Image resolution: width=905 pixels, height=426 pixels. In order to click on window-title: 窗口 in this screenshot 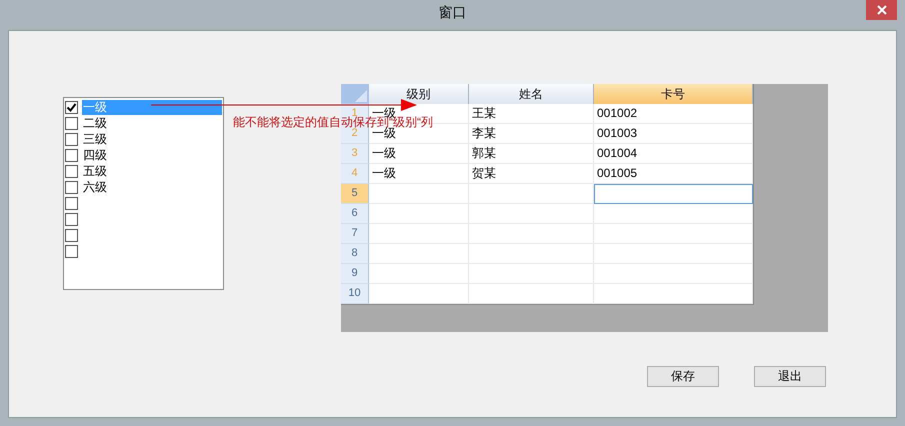, I will do `click(452, 13)`.